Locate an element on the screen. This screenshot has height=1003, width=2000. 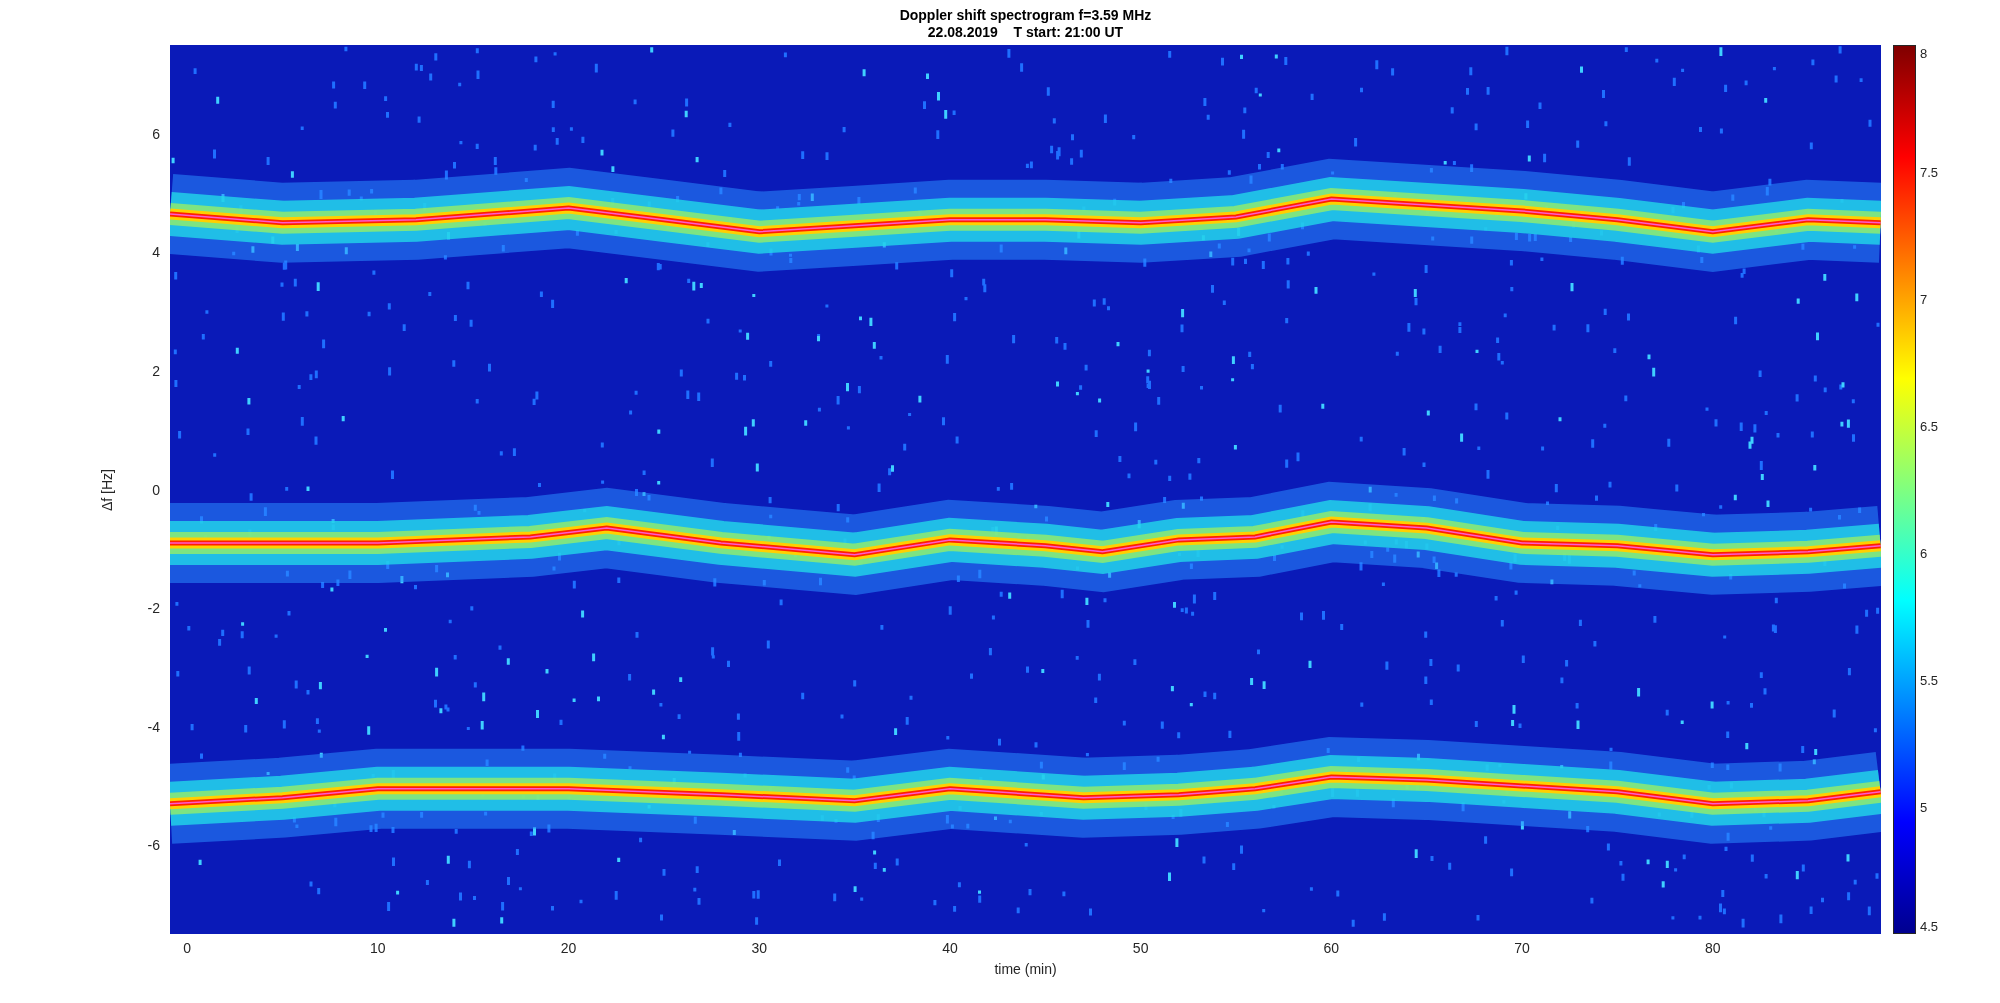
colorbar-tick-label: 7 is located at coordinates (1924, 299).